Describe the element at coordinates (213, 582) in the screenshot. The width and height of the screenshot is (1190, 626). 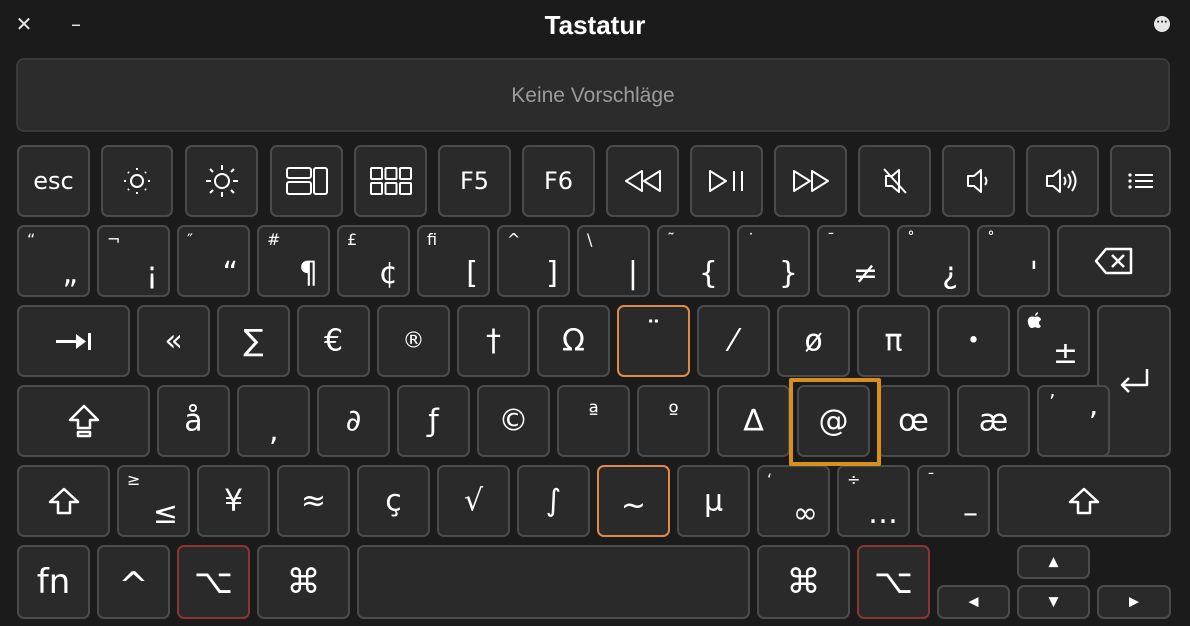
I see `key-option-left: ⌥` at that location.